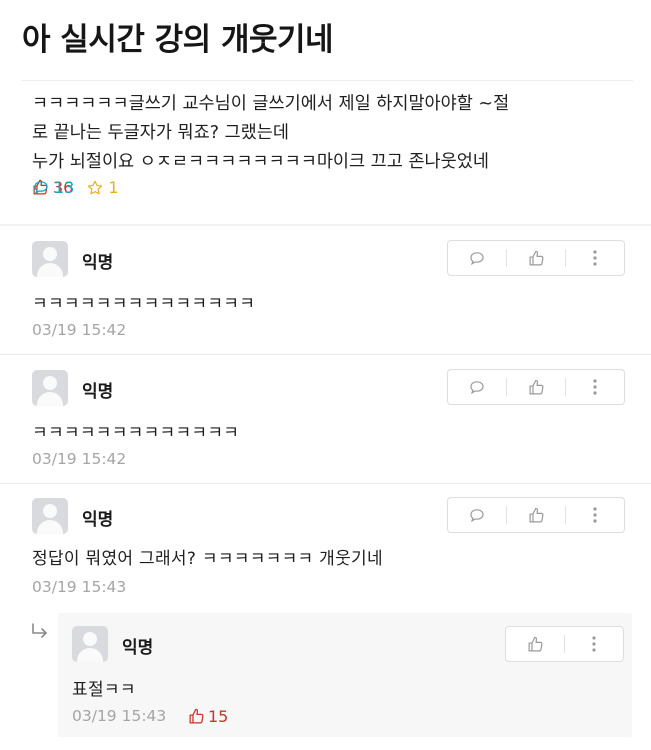 The image size is (651, 750). What do you see at coordinates (345, 675) in the screenshot?
I see `reply-item: 익명 표절ㅋㅋ 03/19 15:43` at bounding box center [345, 675].